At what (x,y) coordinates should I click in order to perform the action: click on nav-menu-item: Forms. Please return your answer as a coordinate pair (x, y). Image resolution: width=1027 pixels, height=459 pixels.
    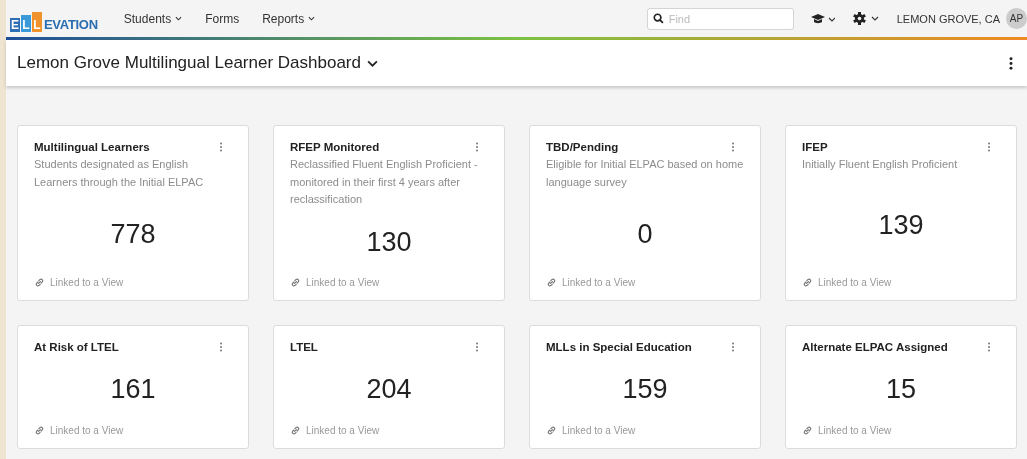
    Looking at the image, I should click on (222, 18).